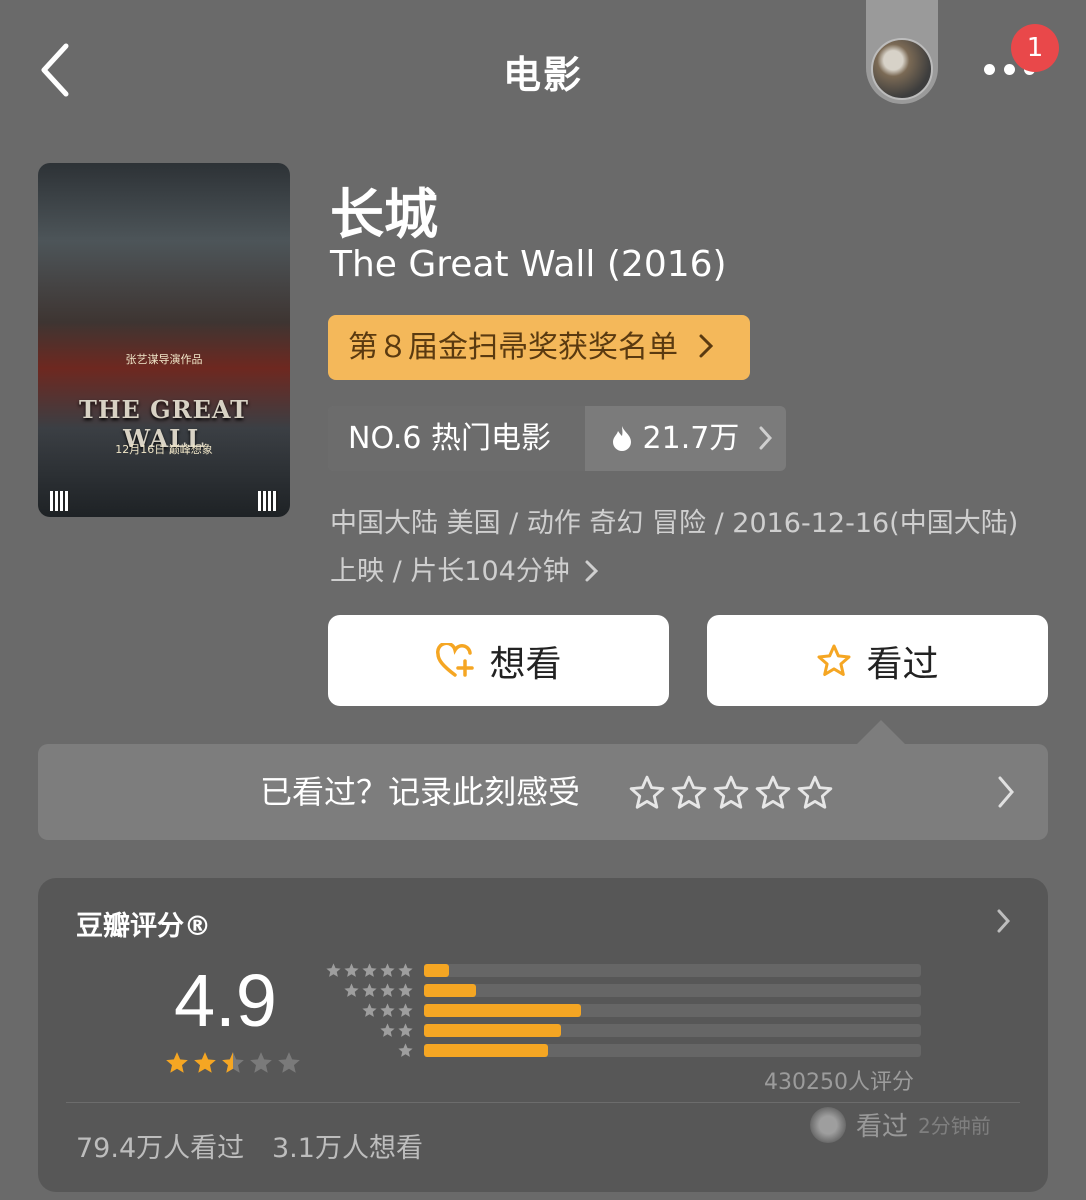 Image resolution: width=1086 pixels, height=1200 pixels. I want to click on heat-value: 21.7万, so click(691, 438).